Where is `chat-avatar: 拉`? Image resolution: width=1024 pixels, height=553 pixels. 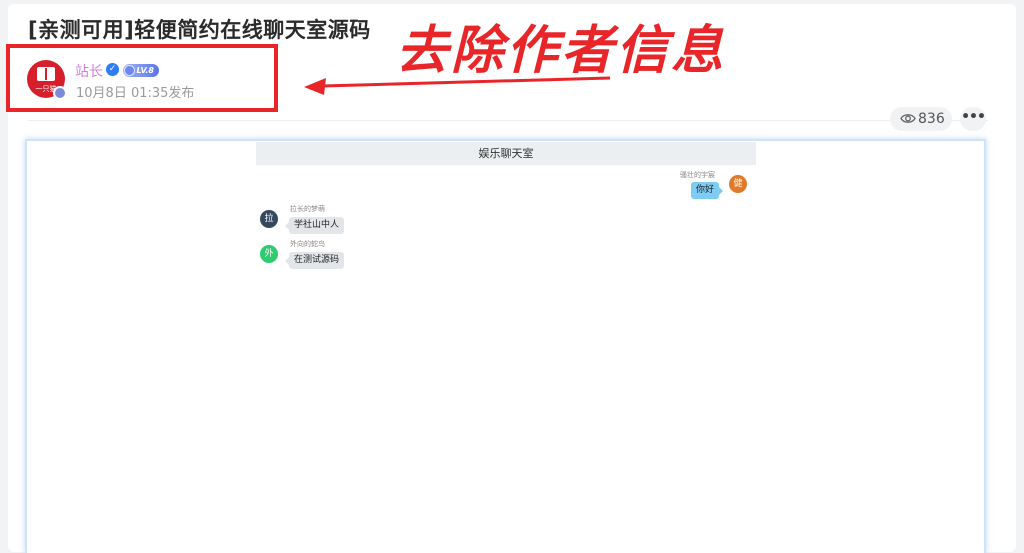 chat-avatar: 拉 is located at coordinates (269, 219).